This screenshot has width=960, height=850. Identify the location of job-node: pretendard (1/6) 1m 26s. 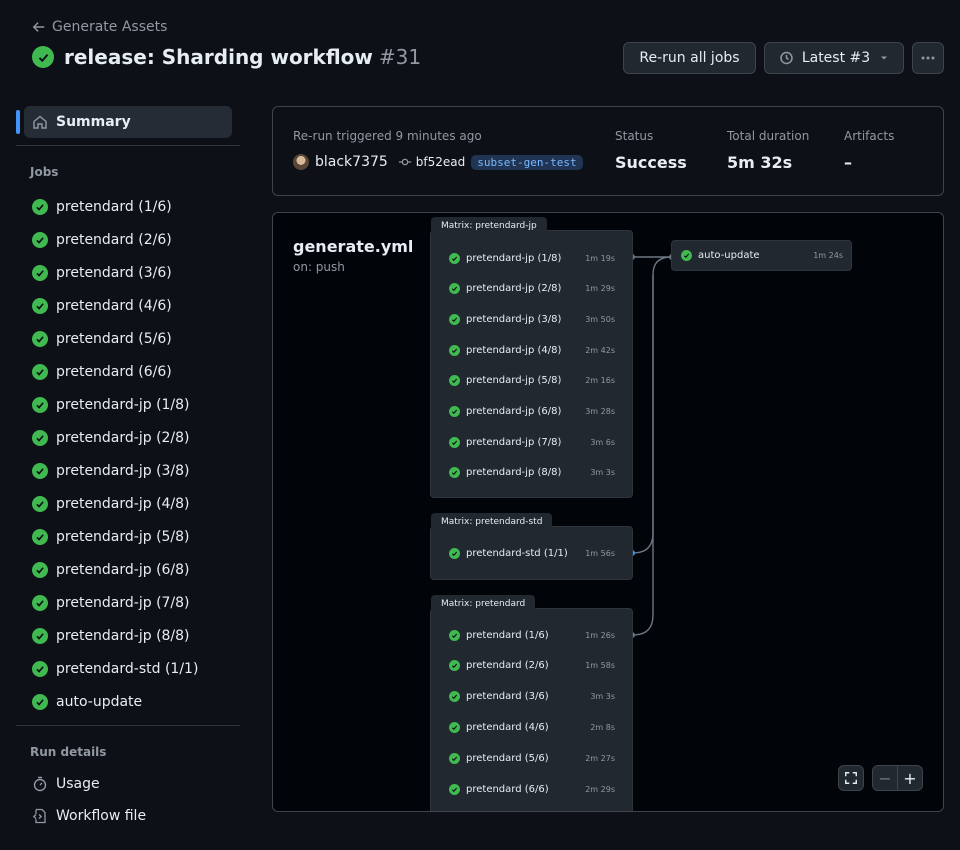
(532, 635).